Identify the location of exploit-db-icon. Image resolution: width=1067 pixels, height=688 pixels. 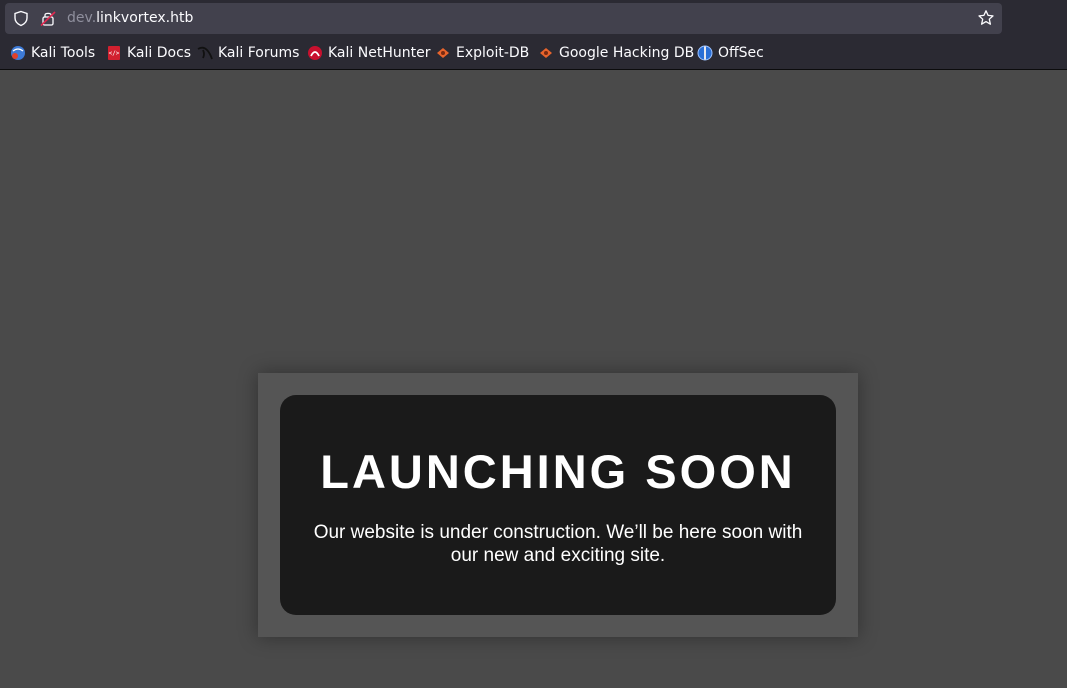
(443, 53).